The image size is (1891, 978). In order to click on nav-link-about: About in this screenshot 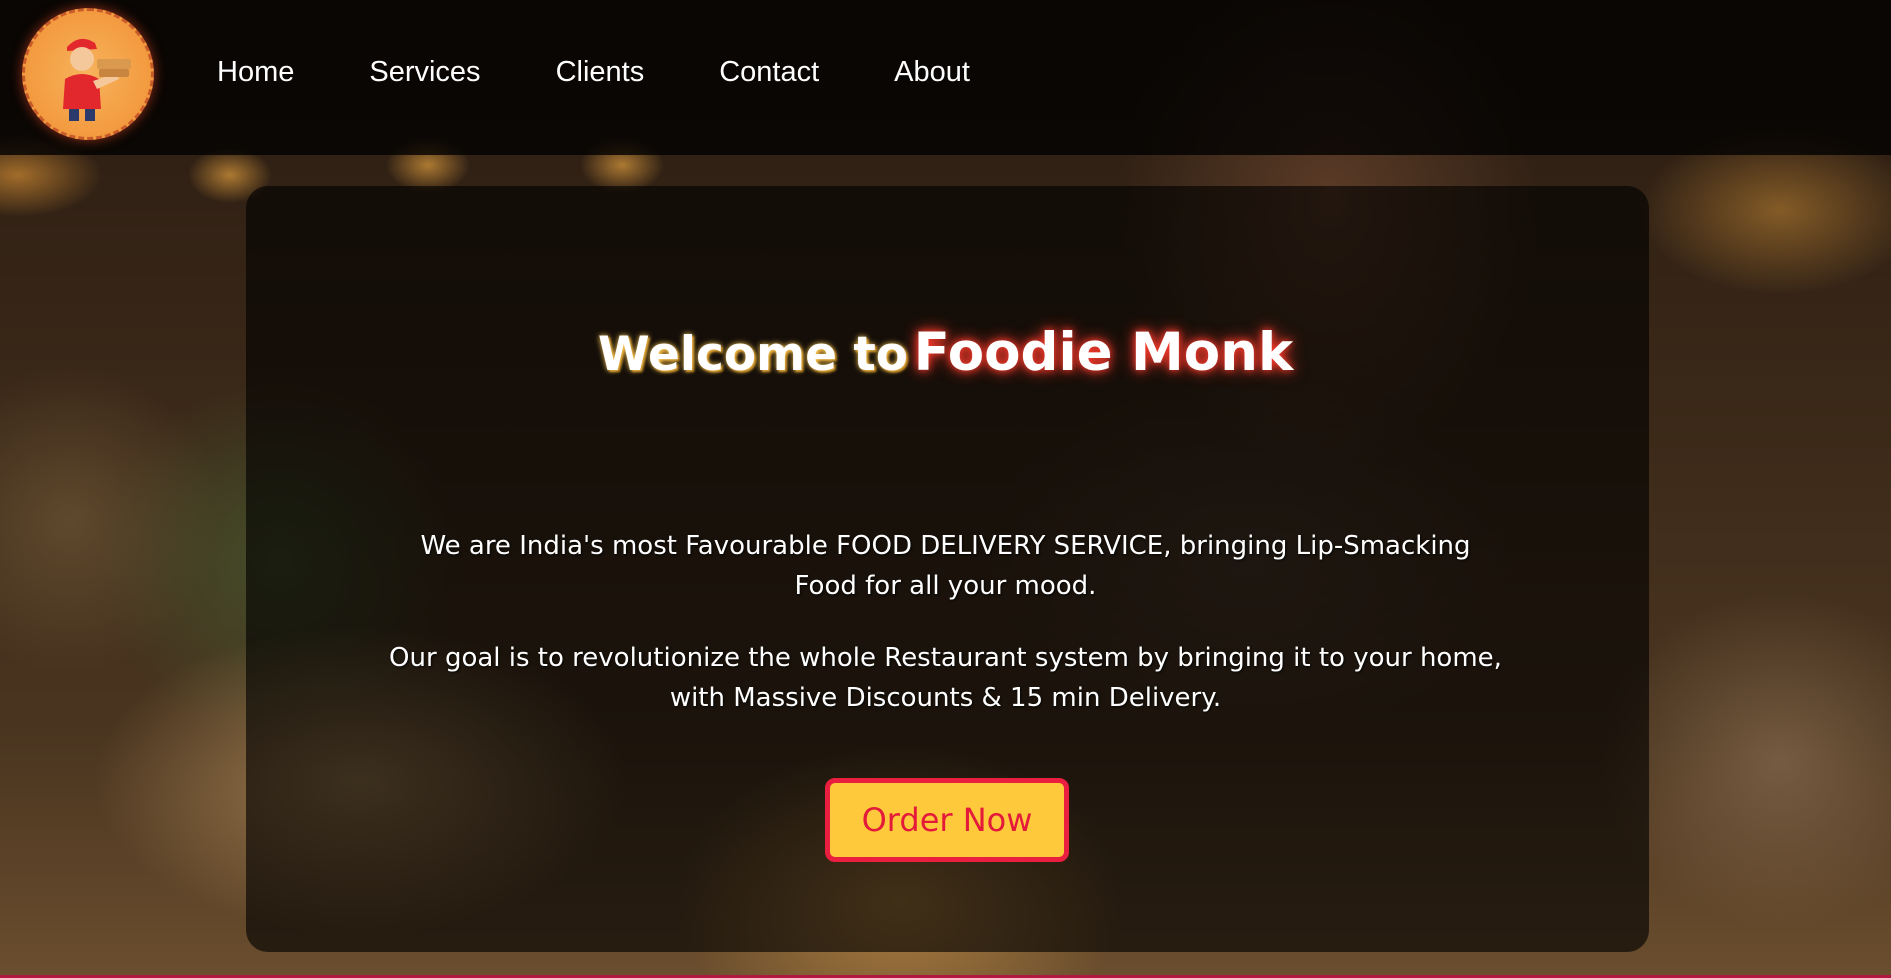, I will do `click(932, 72)`.